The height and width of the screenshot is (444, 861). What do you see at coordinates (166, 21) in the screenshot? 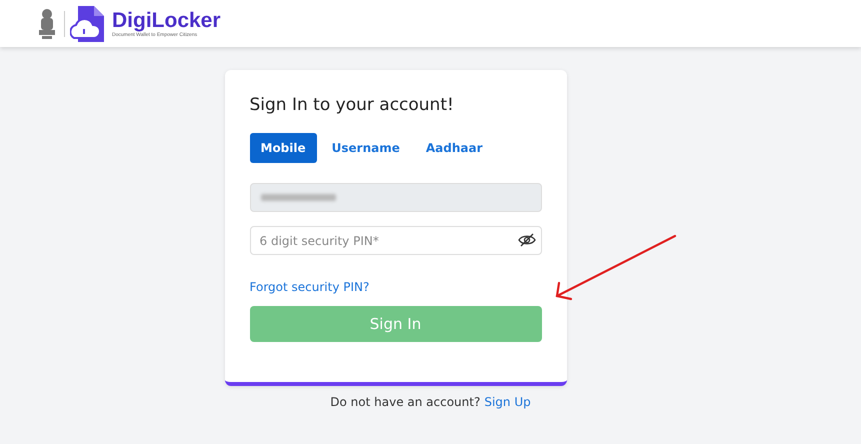
I see `brand-name: DigiLocker` at bounding box center [166, 21].